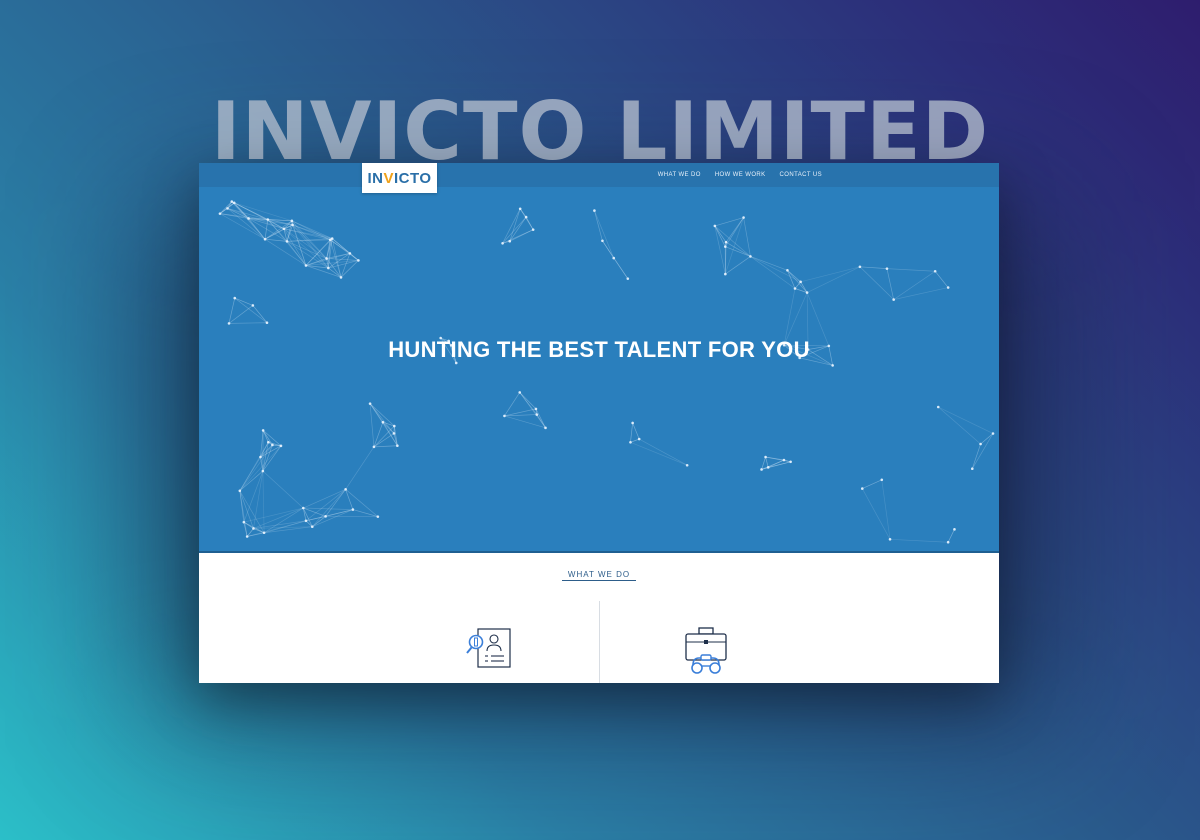 This screenshot has width=1200, height=840. What do you see at coordinates (600, 131) in the screenshot?
I see `showcase-title: INVICTO LIMITED` at bounding box center [600, 131].